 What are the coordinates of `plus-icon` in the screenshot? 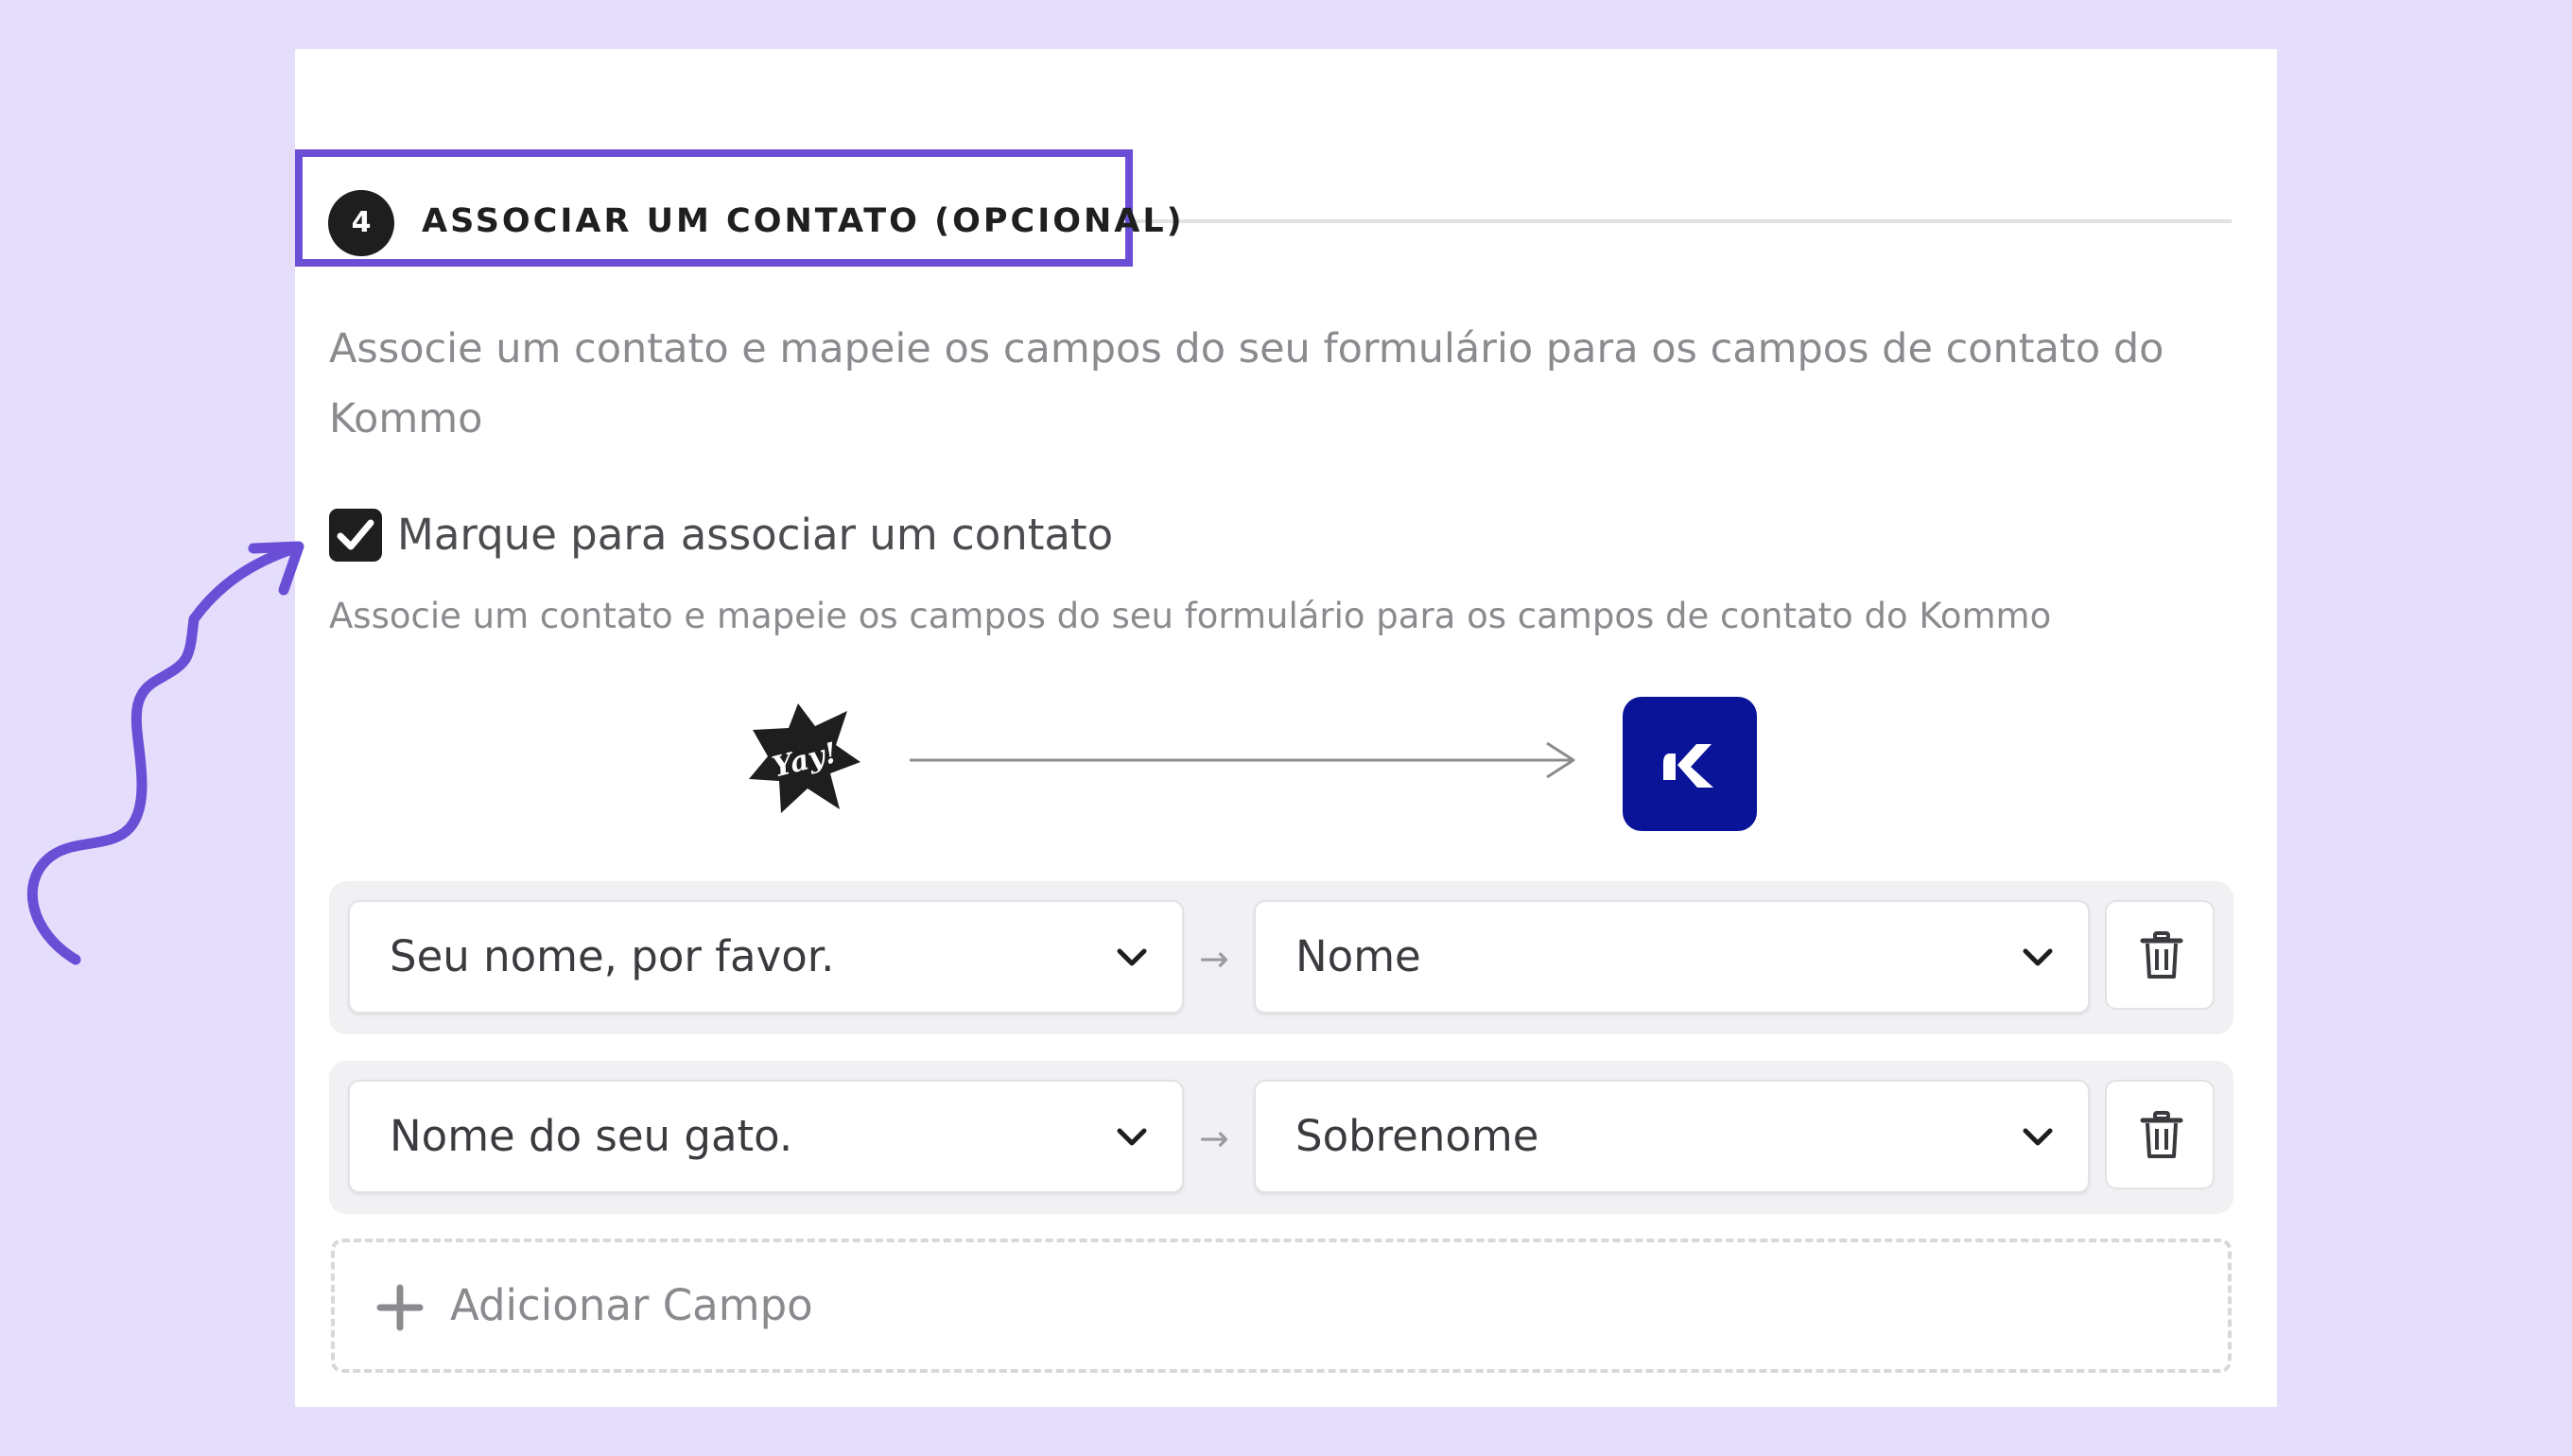 It's located at (400, 1307).